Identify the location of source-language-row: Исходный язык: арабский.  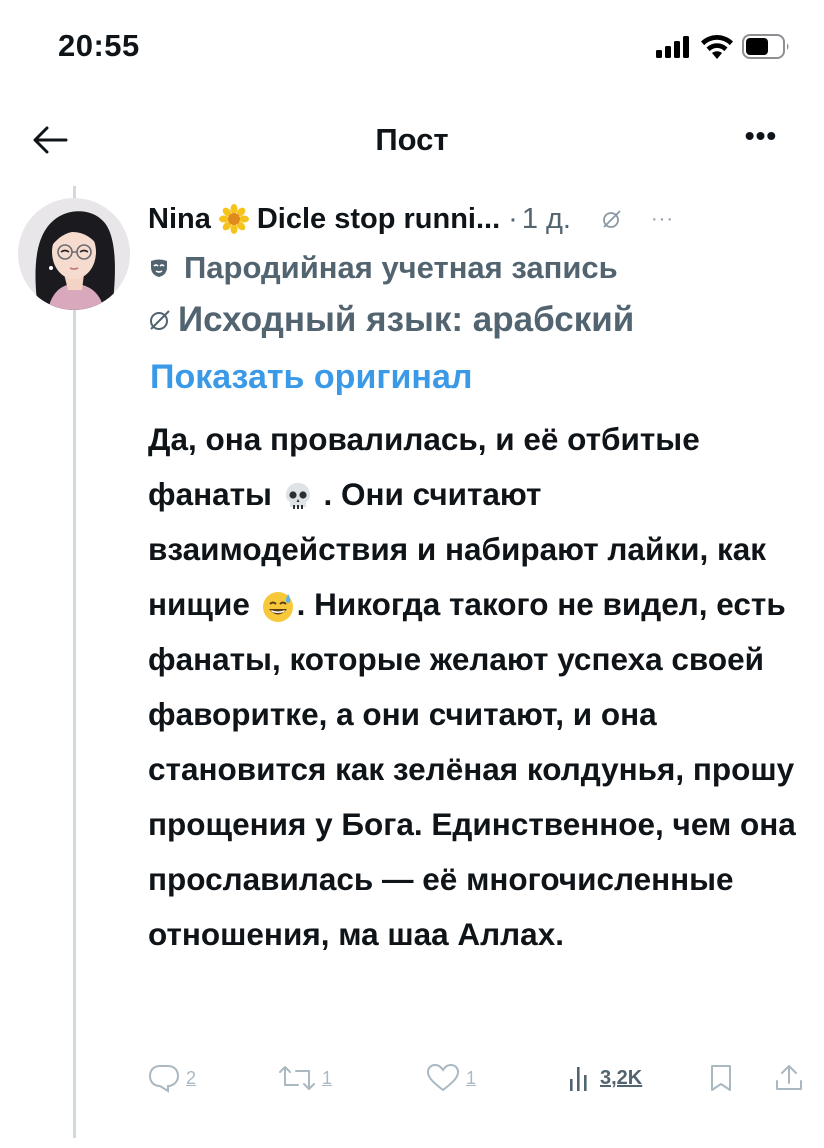
(391, 320).